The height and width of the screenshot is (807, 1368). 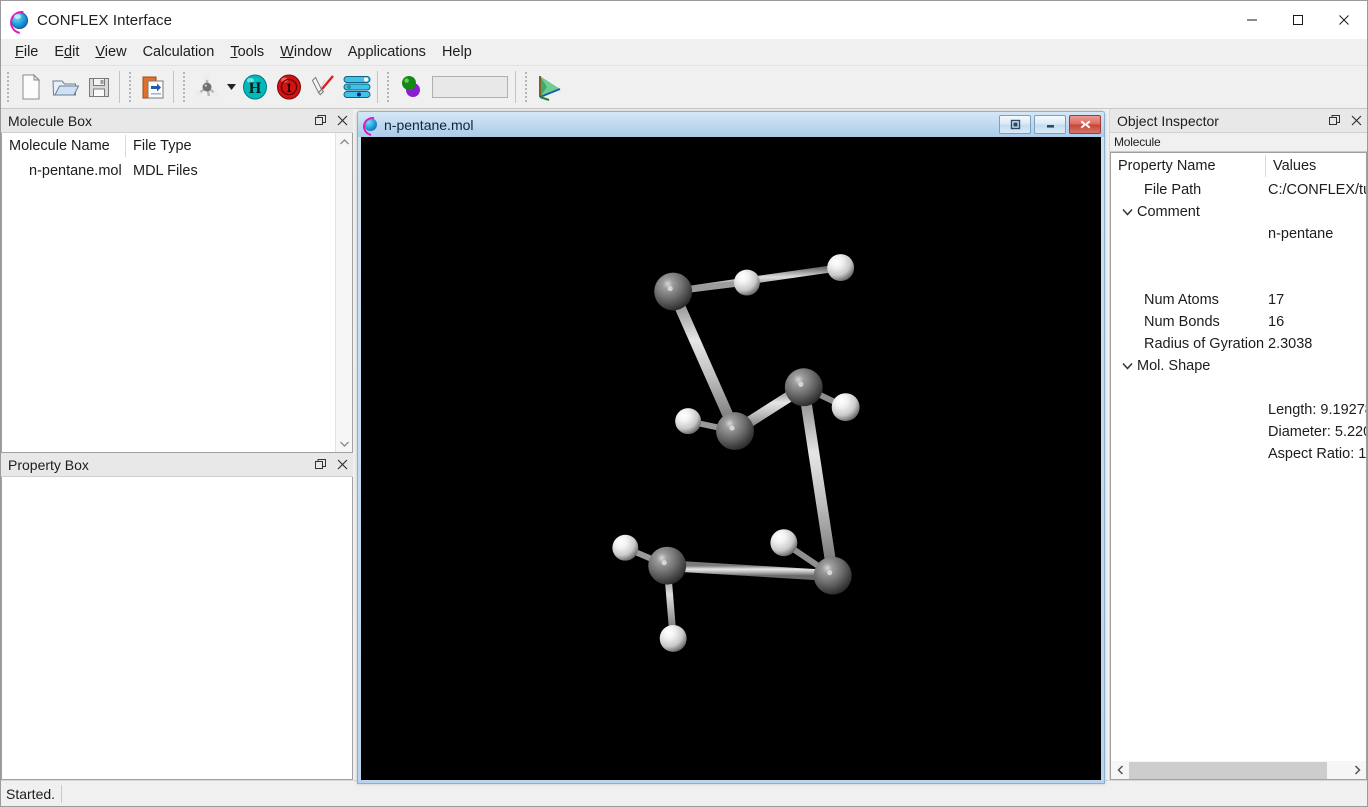 I want to click on property-box-float-button, so click(x=320, y=465).